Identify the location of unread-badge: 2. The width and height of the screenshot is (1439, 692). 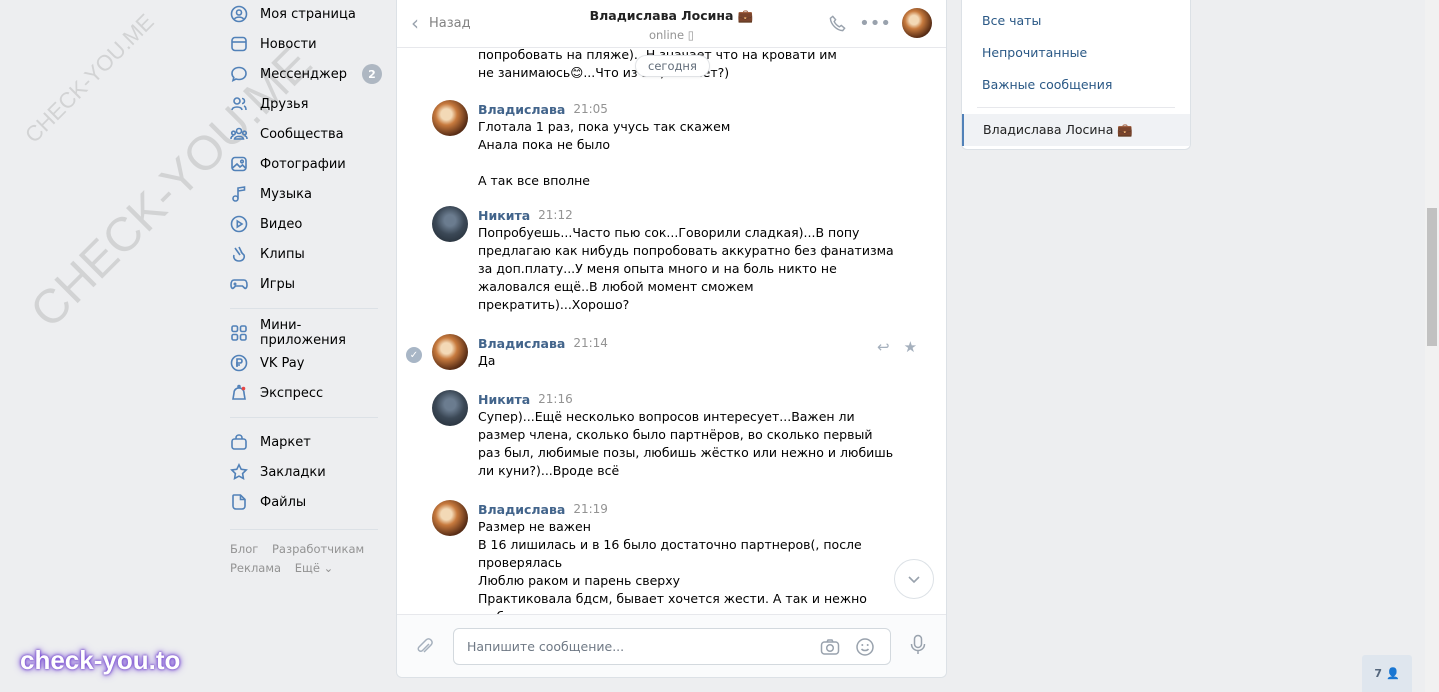
(372, 74).